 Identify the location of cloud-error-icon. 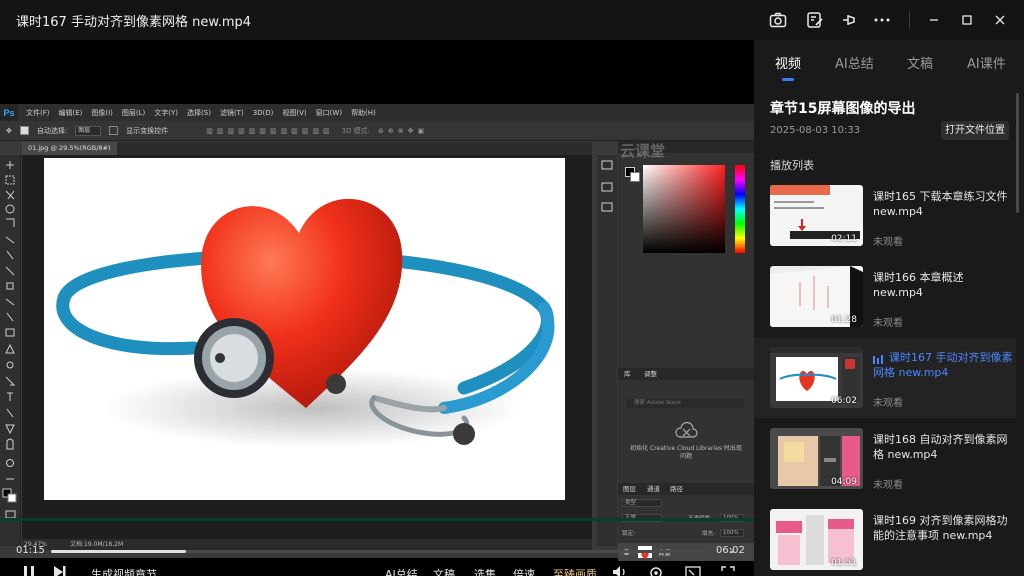
(686, 429).